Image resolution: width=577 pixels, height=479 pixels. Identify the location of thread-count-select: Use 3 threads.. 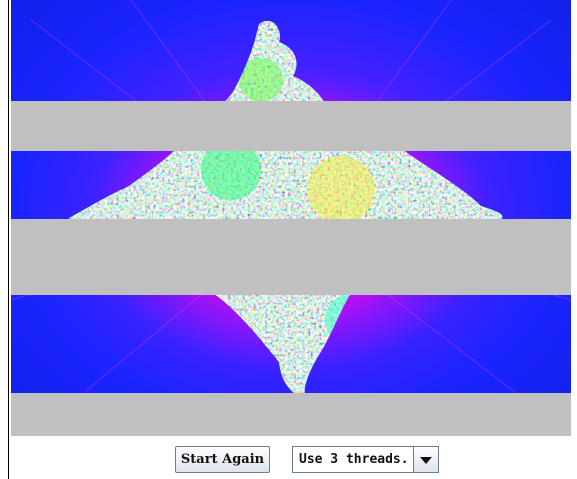
(365, 459).